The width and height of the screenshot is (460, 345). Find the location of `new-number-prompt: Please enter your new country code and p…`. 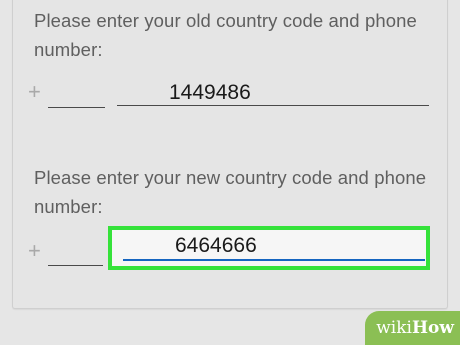

new-number-prompt: Please enter your new country code and p… is located at coordinates (230, 192).